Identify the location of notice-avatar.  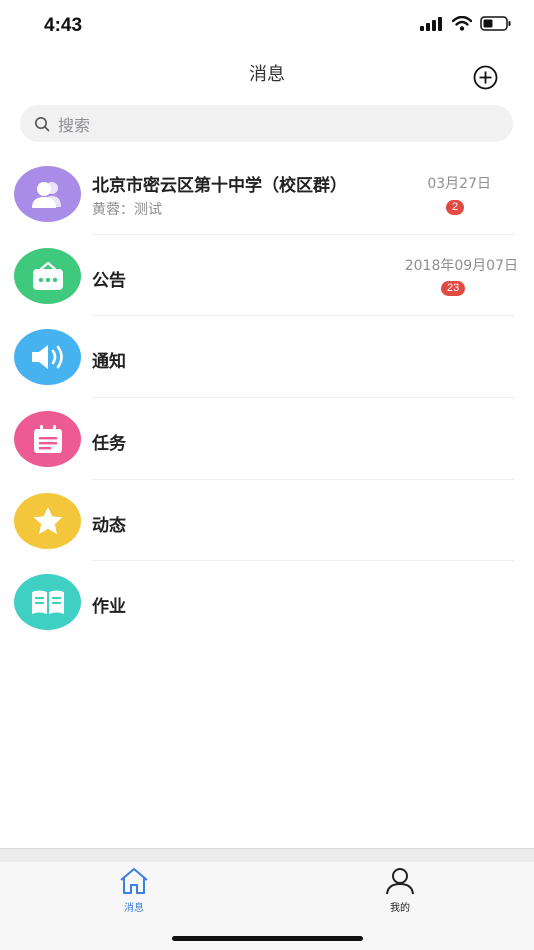
(47, 357).